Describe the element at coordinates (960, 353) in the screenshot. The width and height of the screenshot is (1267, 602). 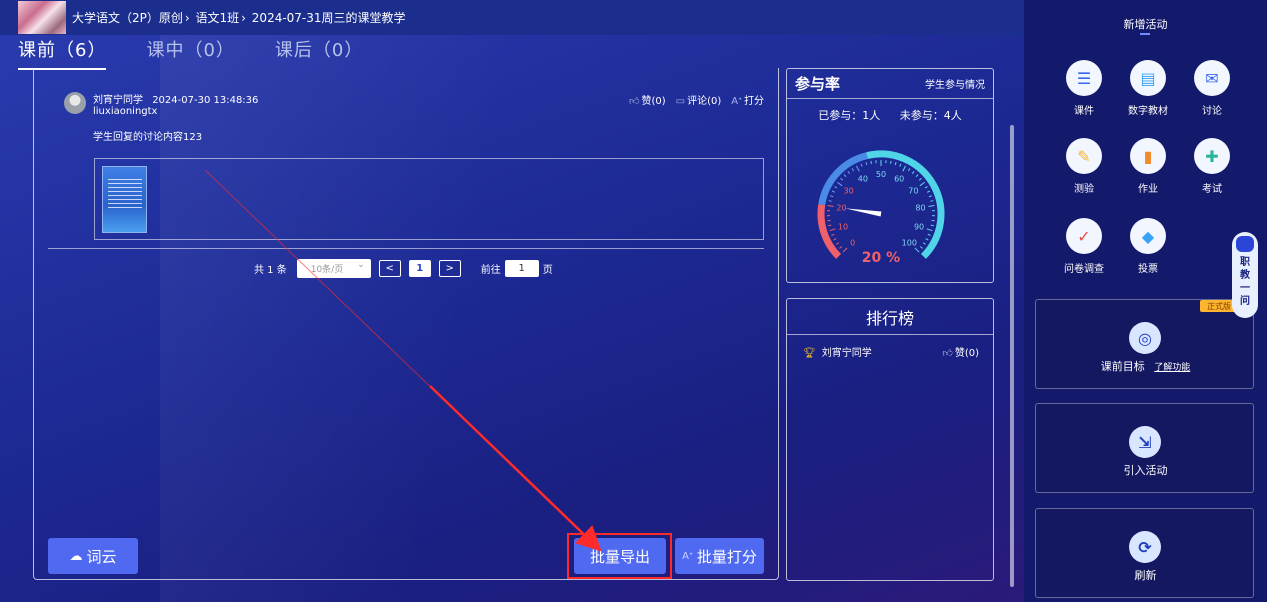
I see `ranking-likes: 👍︎ 赞(0)` at that location.